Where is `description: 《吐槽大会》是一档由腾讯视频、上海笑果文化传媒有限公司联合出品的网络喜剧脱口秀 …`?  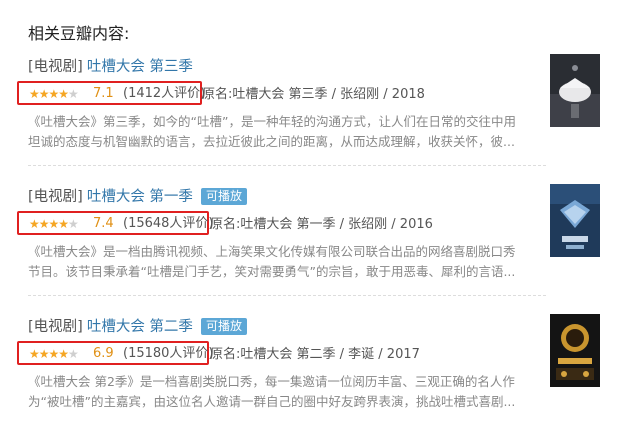
description: 《吐槽大会》是一档由腾讯视频、上海笑果文化传媒有限公司联合出品的网络喜剧脱口秀 … is located at coordinates (287, 262).